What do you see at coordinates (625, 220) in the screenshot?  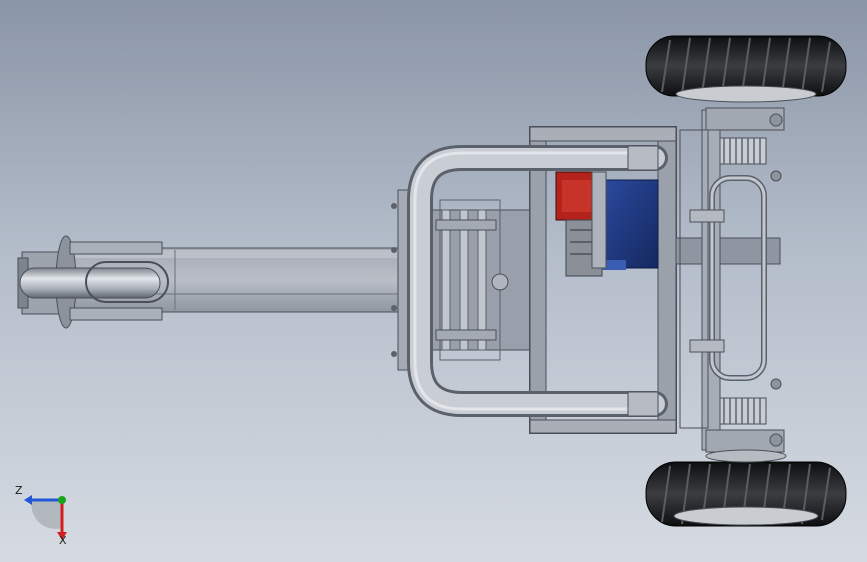 I see `motor-unit` at bounding box center [625, 220].